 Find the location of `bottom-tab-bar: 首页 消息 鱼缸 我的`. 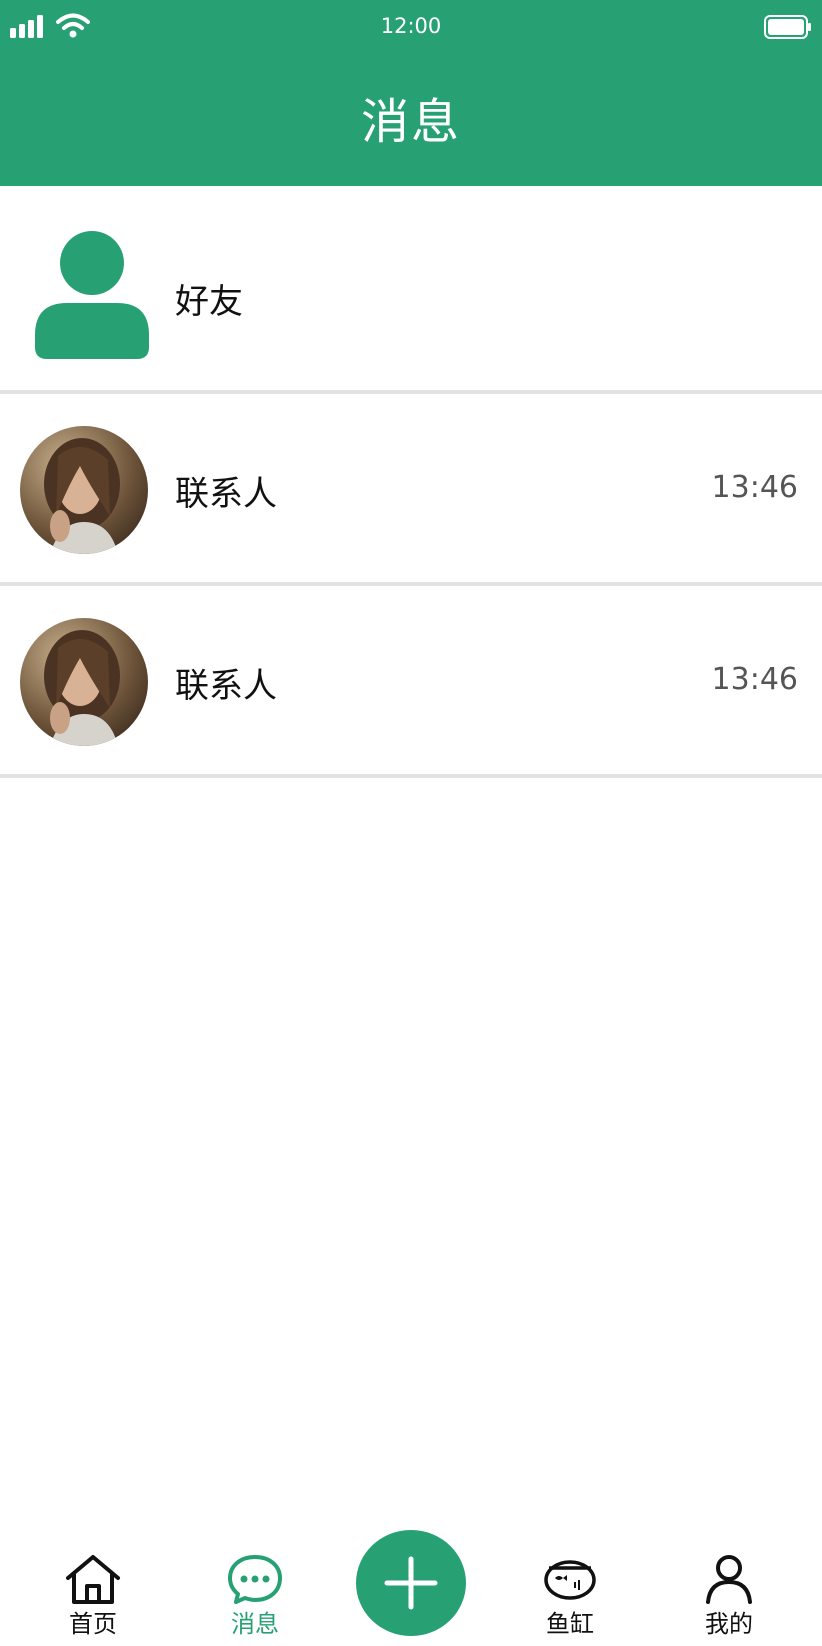

bottom-tab-bar: 首页 消息 鱼缸 我的 is located at coordinates (411, 1583).